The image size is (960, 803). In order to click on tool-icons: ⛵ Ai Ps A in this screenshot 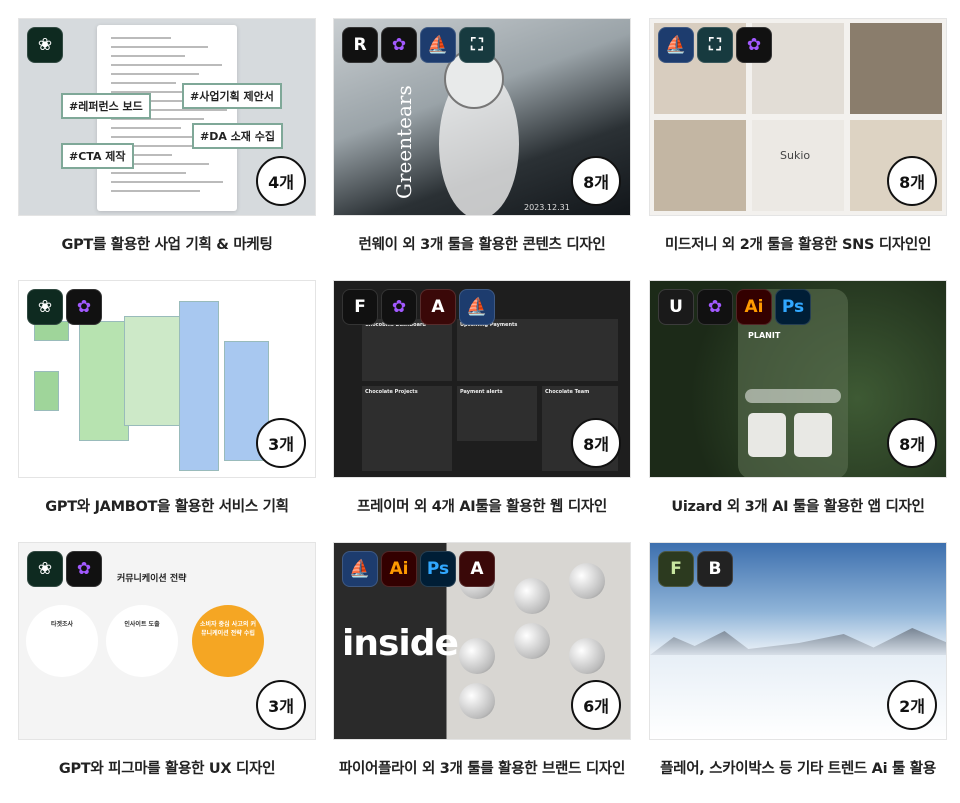, I will do `click(418, 569)`.